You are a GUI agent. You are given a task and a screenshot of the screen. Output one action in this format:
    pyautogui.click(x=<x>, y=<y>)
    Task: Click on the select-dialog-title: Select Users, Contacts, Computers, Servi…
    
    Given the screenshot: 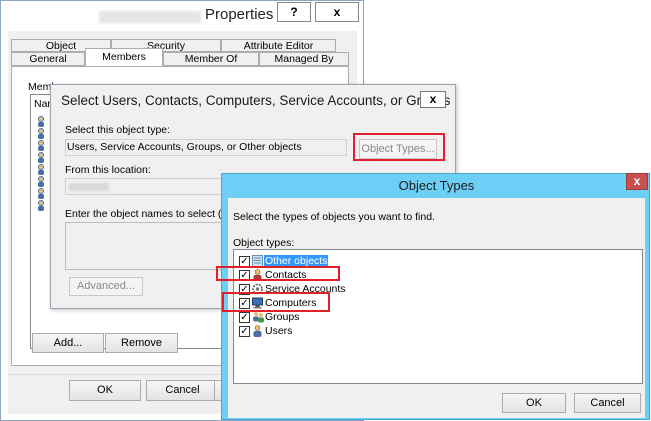 What is the action you would take?
    pyautogui.click(x=256, y=100)
    